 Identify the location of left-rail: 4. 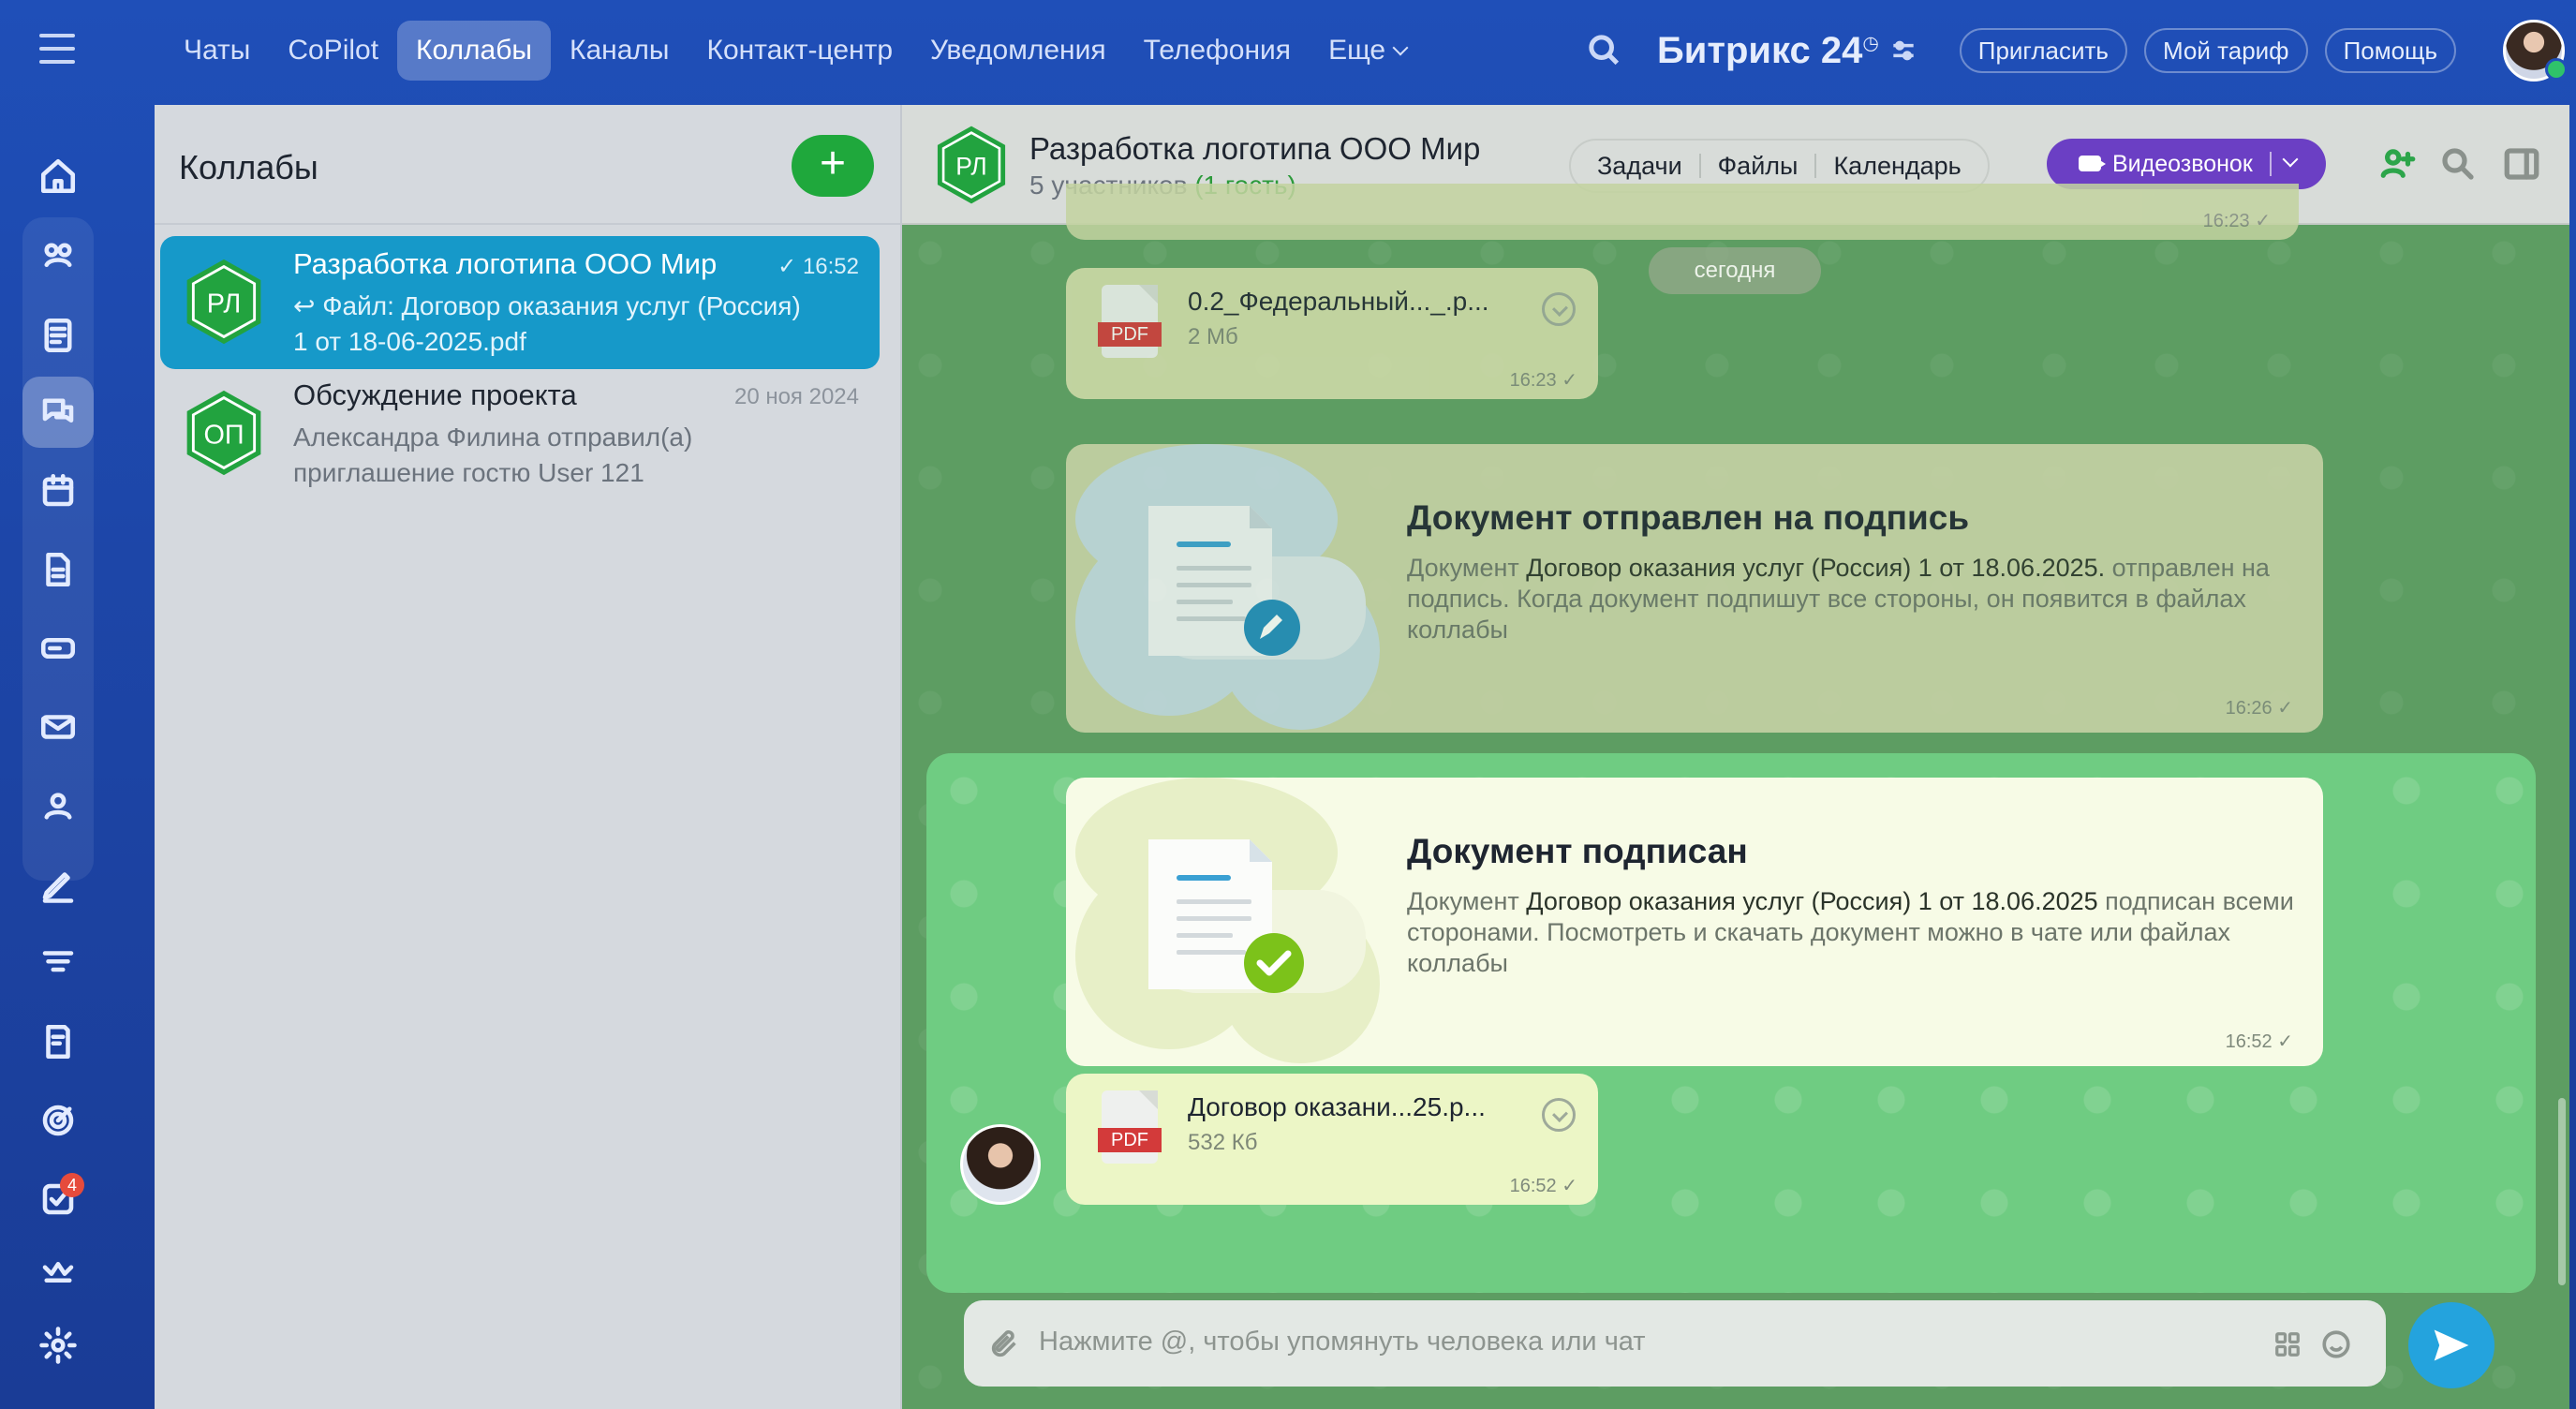
(58, 705).